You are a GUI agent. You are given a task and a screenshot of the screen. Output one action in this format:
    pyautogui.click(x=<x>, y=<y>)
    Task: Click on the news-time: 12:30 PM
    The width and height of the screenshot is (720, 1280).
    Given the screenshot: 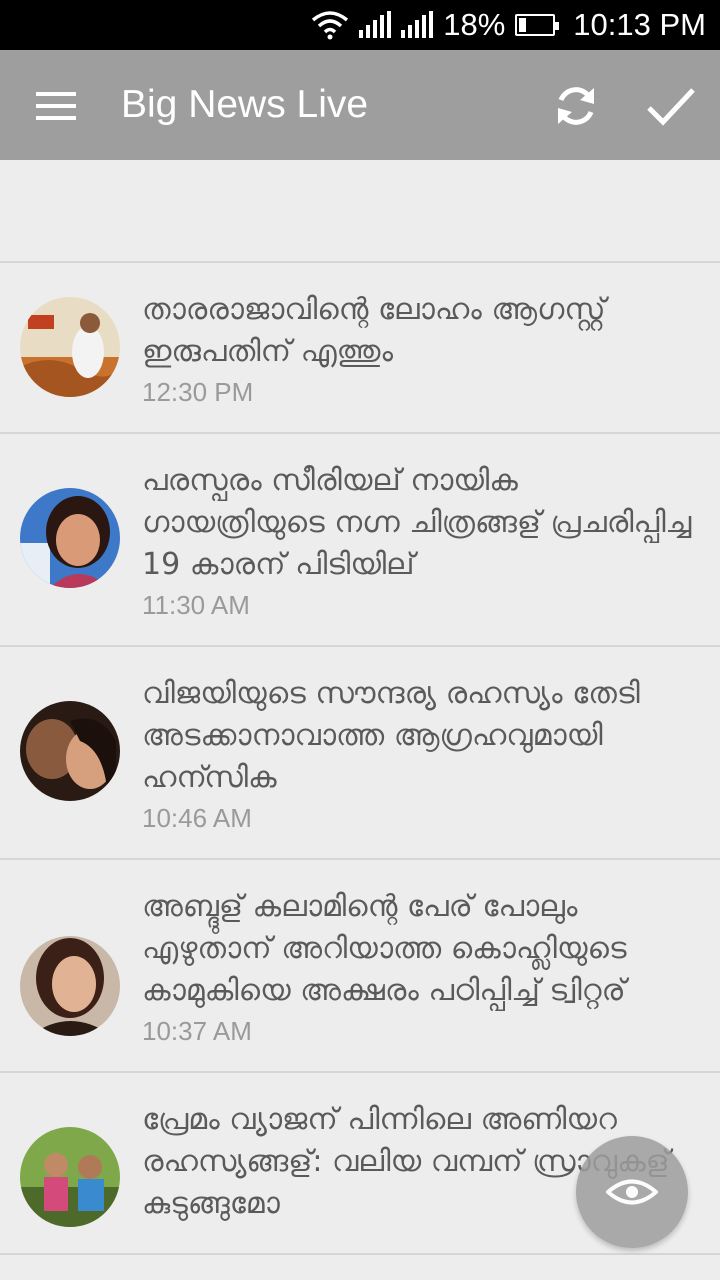 What is the action you would take?
    pyautogui.click(x=198, y=392)
    